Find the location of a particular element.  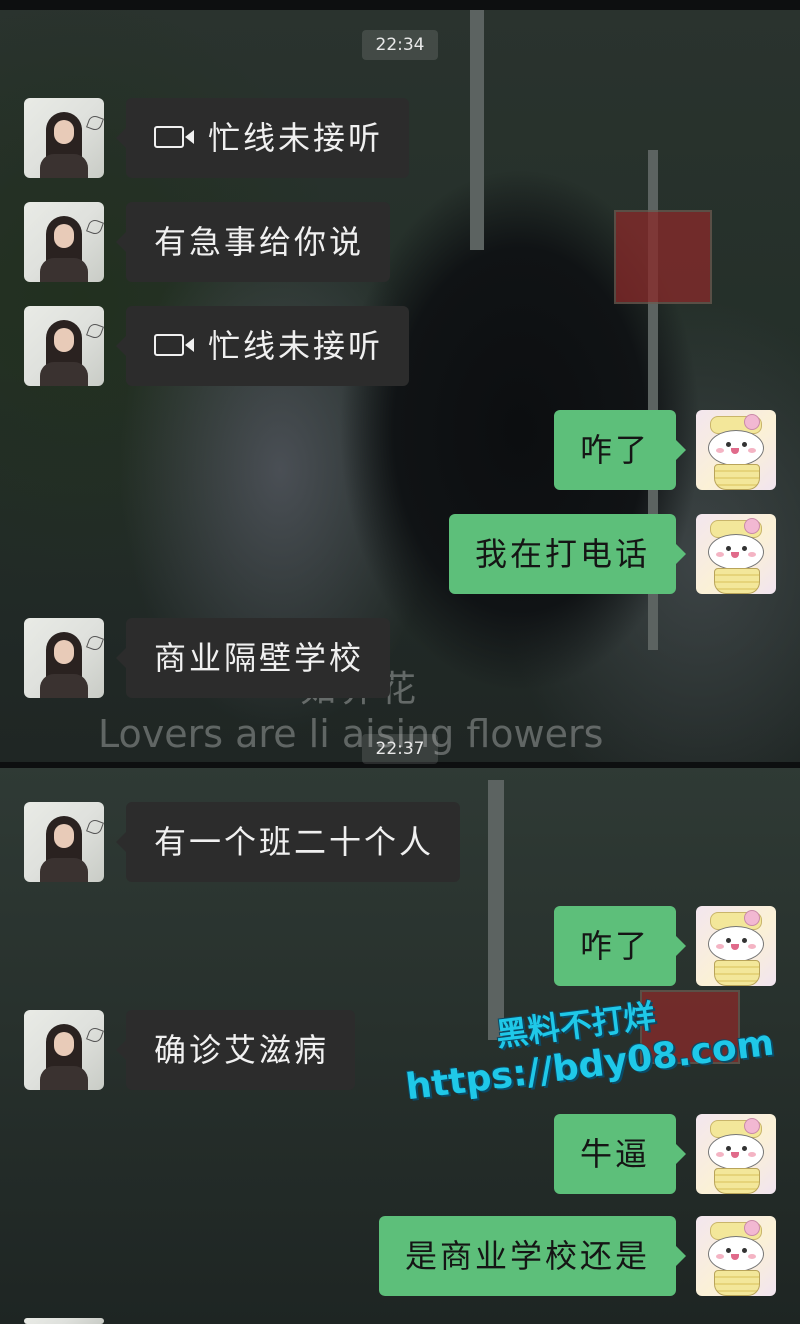

message-bubble: 商业隔壁学校 is located at coordinates (253, 658).